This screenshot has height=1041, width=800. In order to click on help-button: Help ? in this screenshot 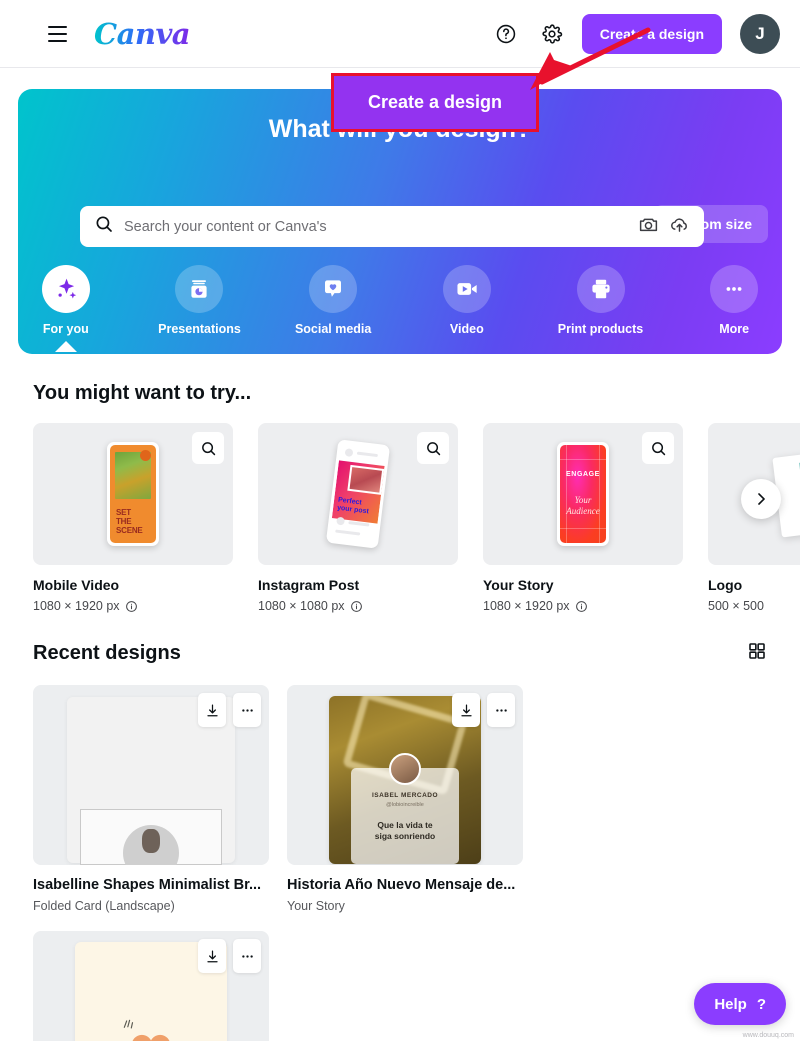, I will do `click(740, 1004)`.